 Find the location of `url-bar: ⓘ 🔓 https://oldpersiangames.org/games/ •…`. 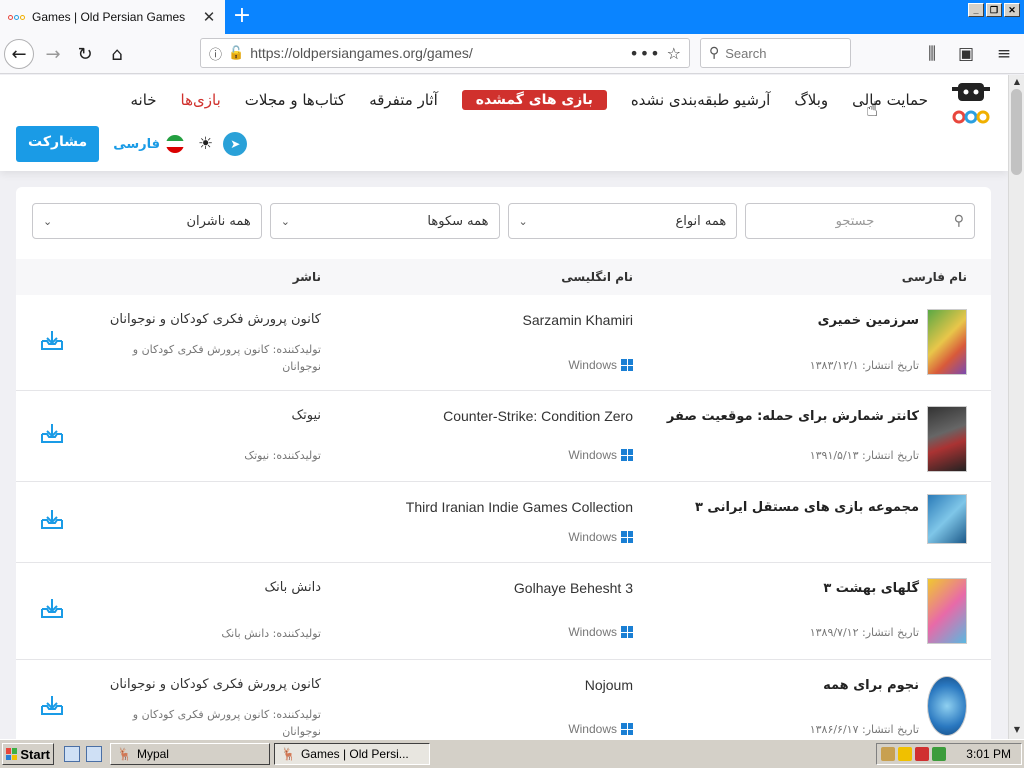

url-bar: ⓘ 🔓 https://oldpersiangames.org/games/ •… is located at coordinates (445, 53).